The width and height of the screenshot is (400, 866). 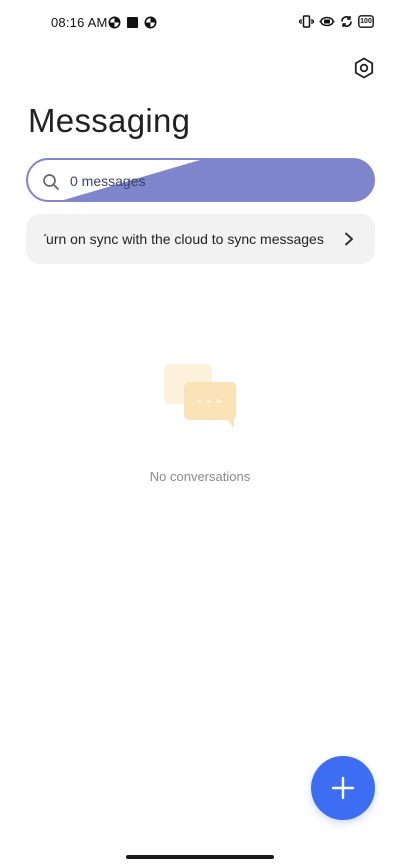 I want to click on search-bar: 0 messages, so click(x=200, y=180).